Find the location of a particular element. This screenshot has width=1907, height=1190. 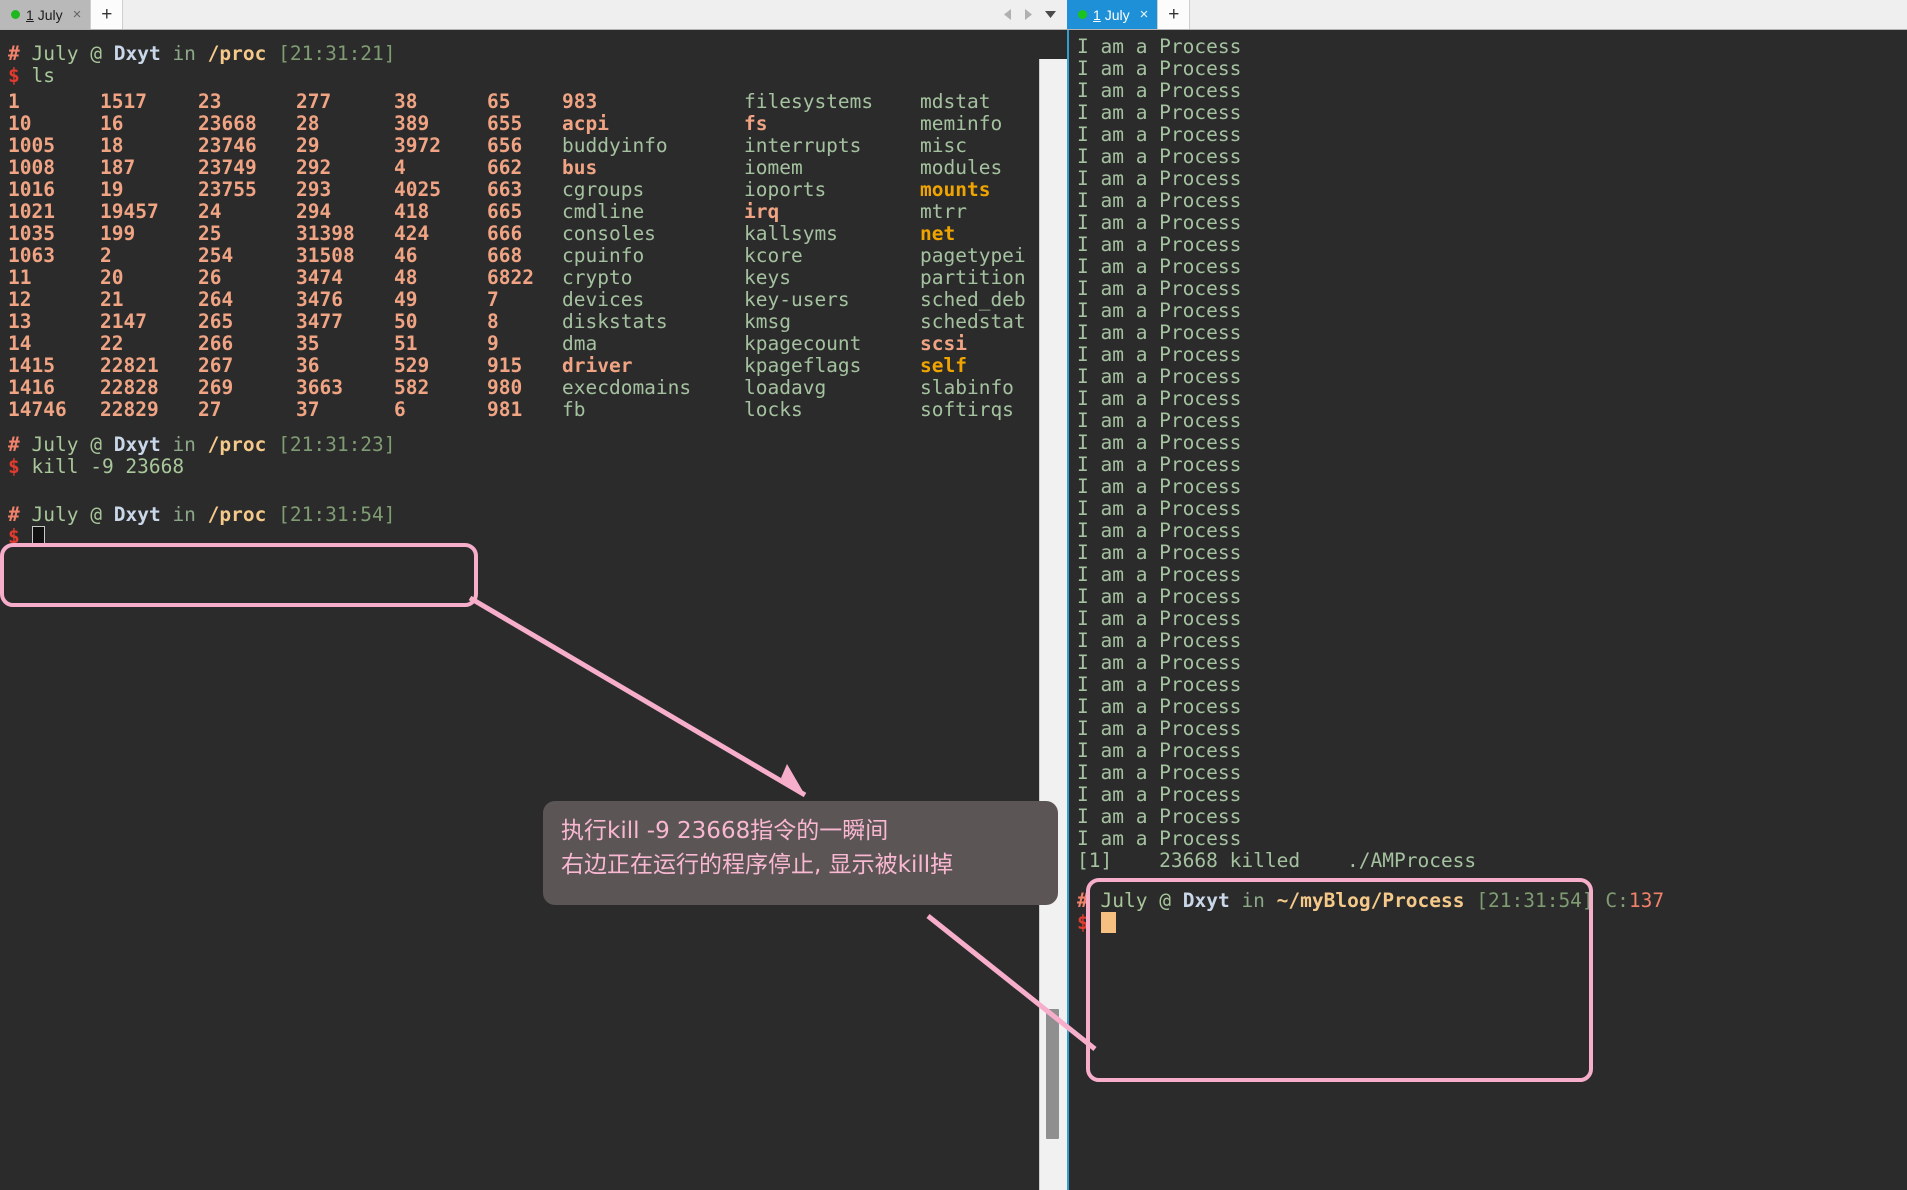

tooltip-line-1: 执行kill -9 23668指令的一瞬间 is located at coordinates (725, 831).